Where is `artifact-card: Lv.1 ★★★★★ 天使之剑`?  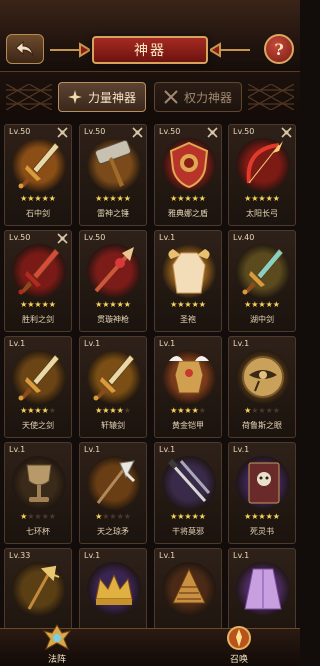 artifact-card: Lv.1 ★★★★★ 天使之剑 is located at coordinates (38, 387).